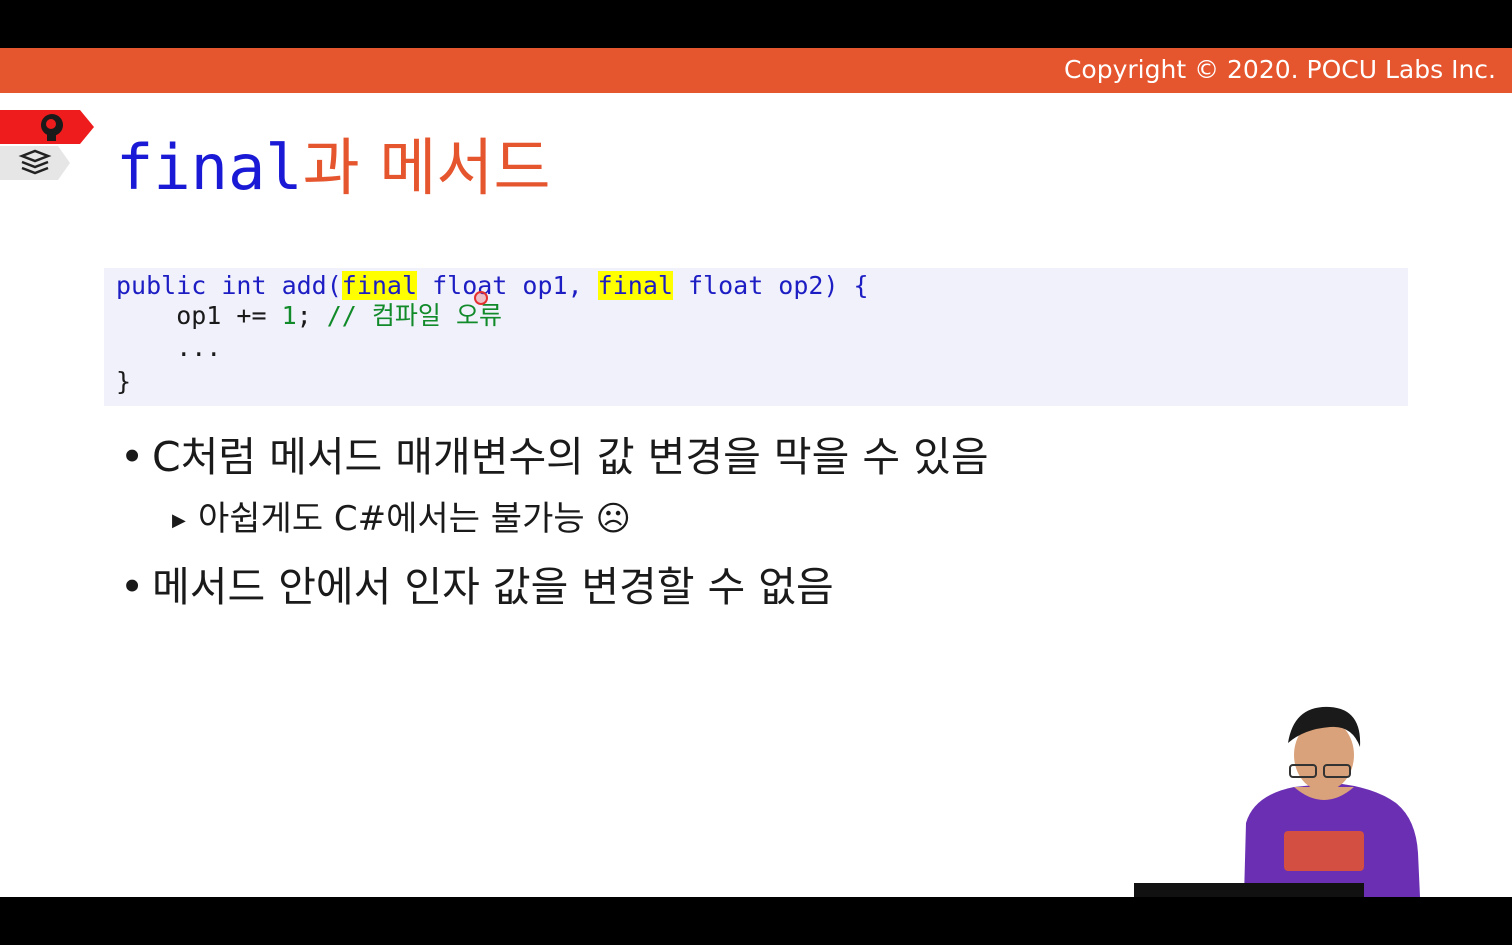  I want to click on title-rest: 과 메서드, so click(426, 167).